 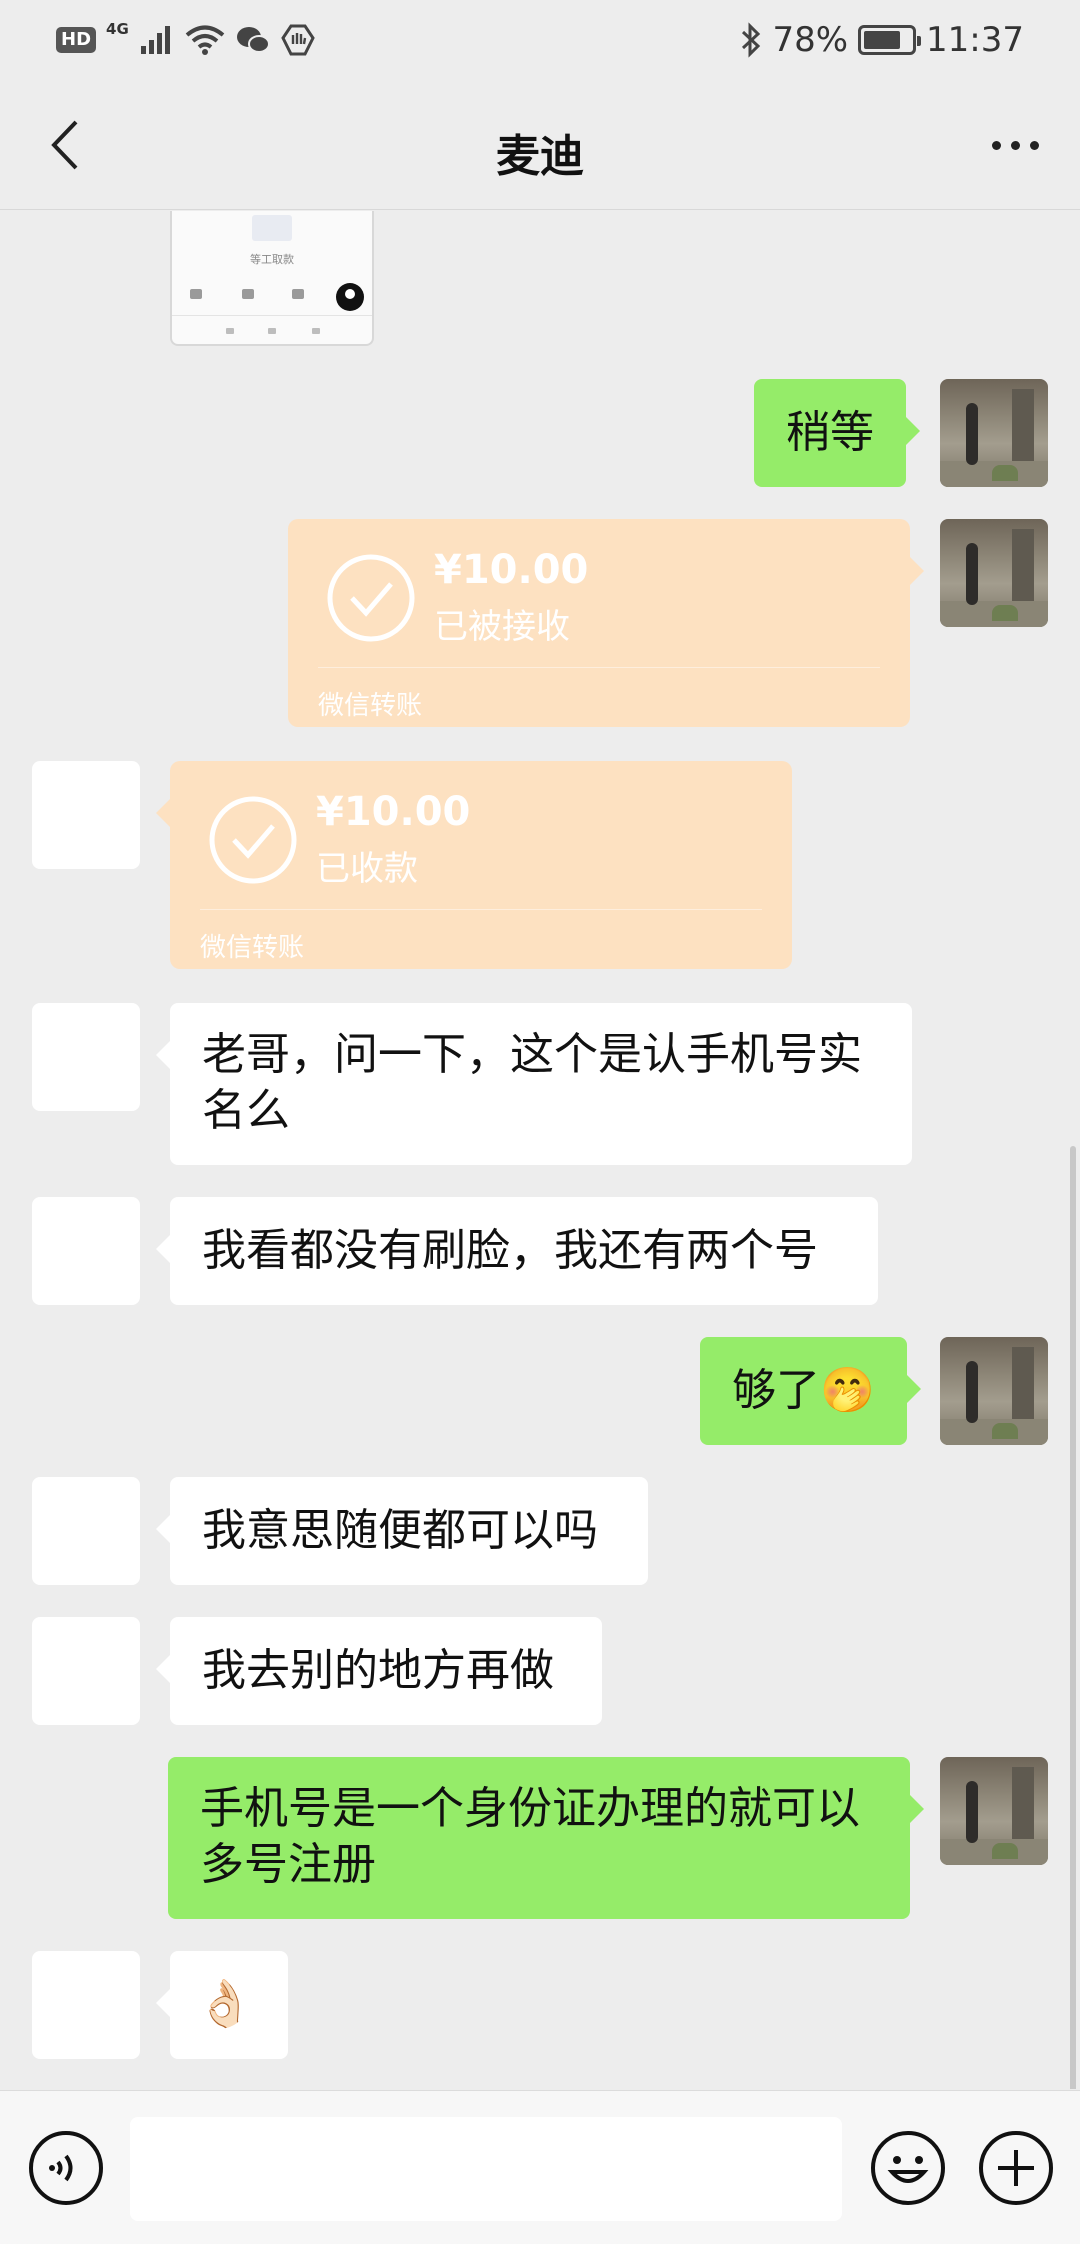 What do you see at coordinates (272, 259) in the screenshot?
I see `image-caption: 等工取款` at bounding box center [272, 259].